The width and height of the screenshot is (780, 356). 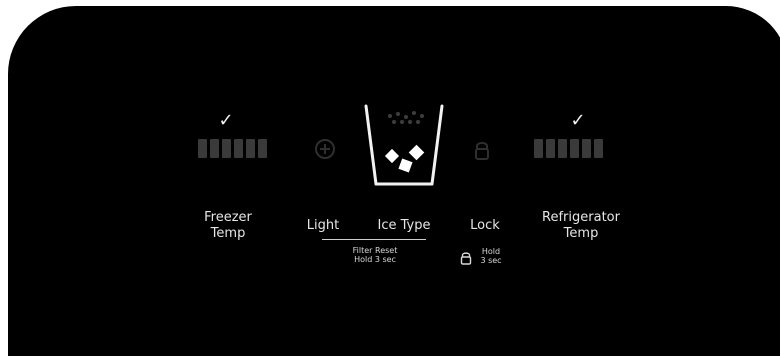 I want to click on freezer-check-icon: ✓, so click(x=226, y=120).